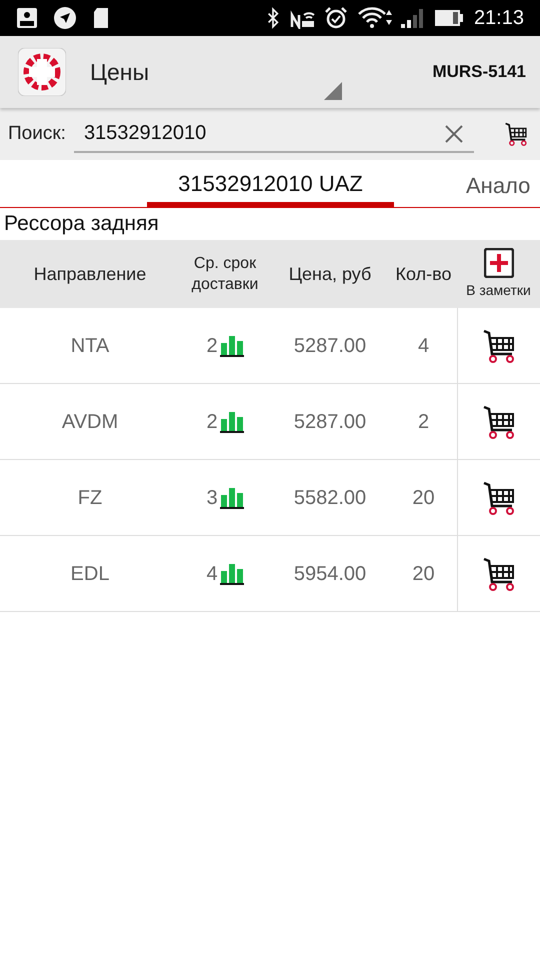 This screenshot has width=540, height=960. Describe the element at coordinates (336, 18) in the screenshot. I see `alarm-icon` at that location.